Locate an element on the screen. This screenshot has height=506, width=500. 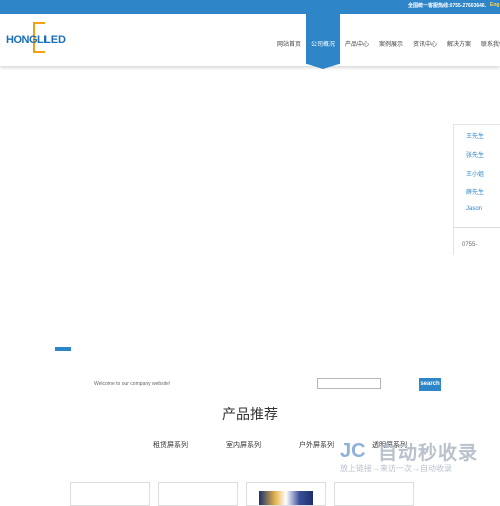
contact-link: Jason is located at coordinates (474, 209).